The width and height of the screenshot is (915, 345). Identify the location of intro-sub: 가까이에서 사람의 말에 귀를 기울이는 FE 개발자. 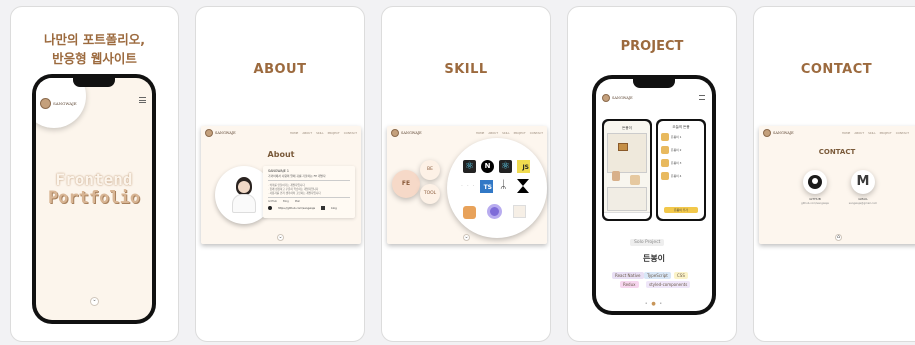
(297, 176).